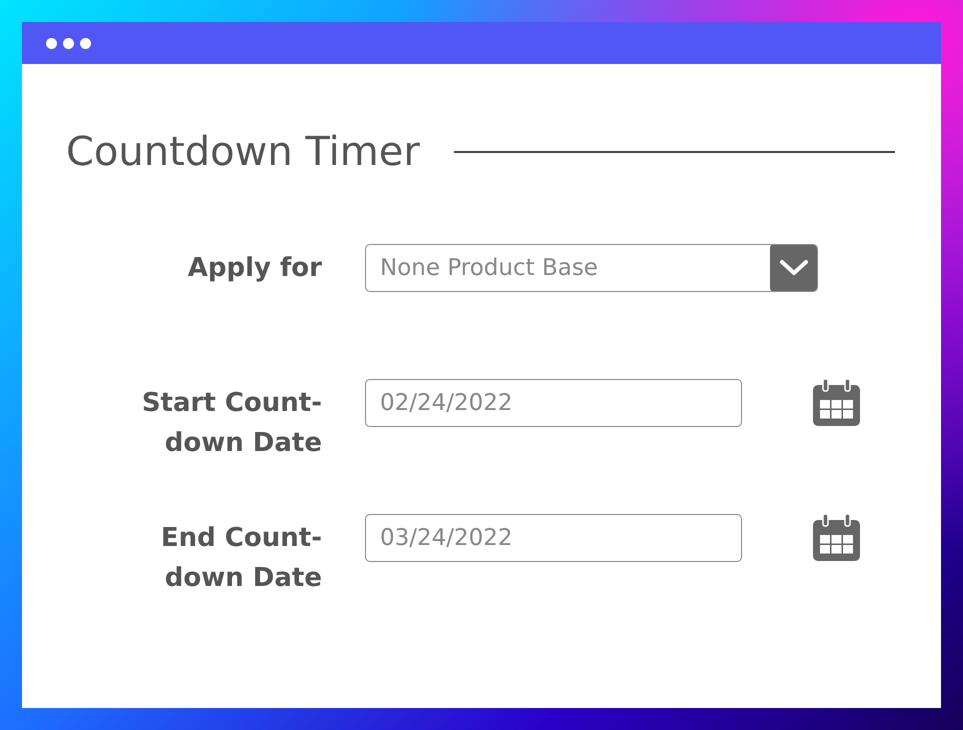 The image size is (963, 730). I want to click on dropdown-button, so click(793, 268).